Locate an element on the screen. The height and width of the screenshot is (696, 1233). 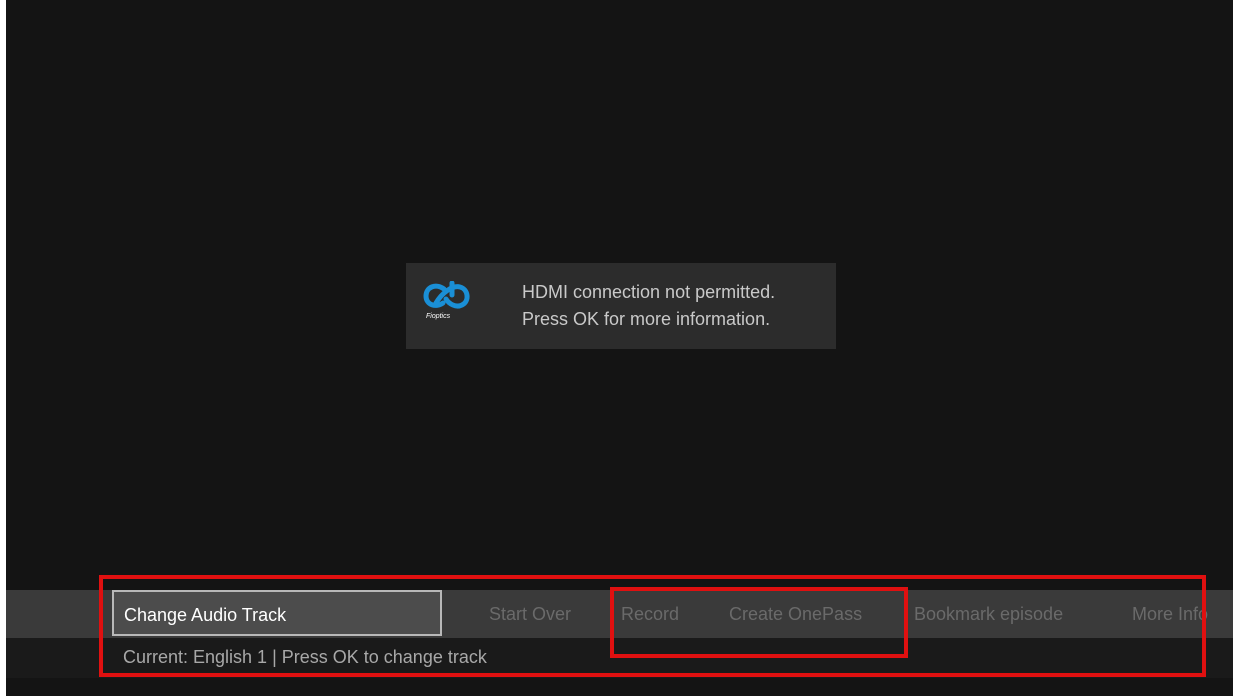
screen-bottom-edge is located at coordinates (619, 687).